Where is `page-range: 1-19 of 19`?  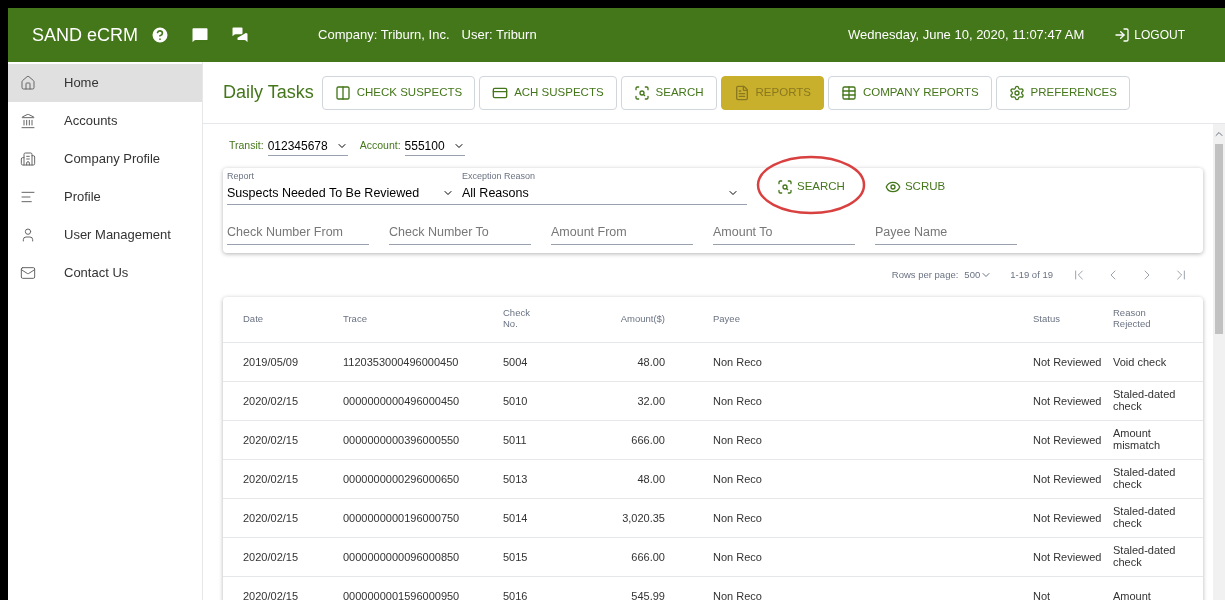
page-range: 1-19 of 19 is located at coordinates (1031, 274).